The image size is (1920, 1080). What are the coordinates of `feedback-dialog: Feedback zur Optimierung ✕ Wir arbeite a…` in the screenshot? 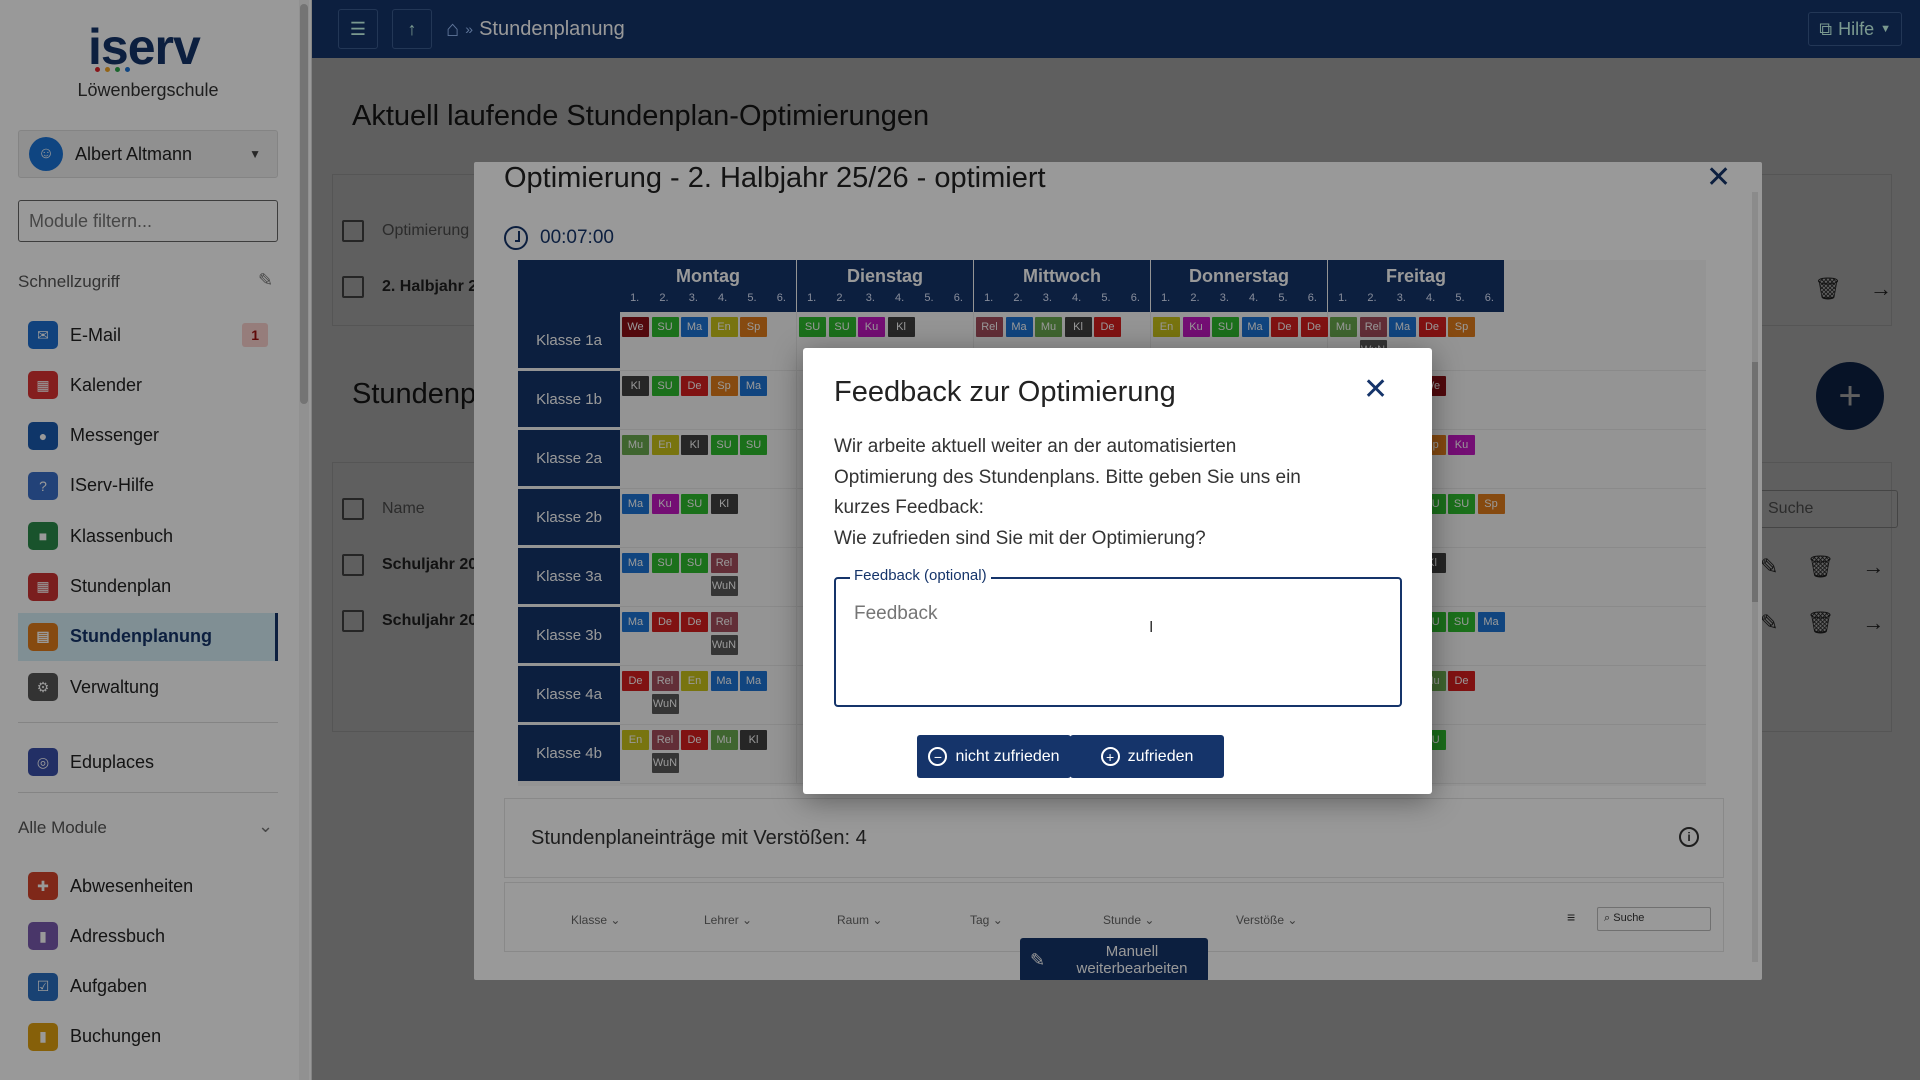 It's located at (1117, 571).